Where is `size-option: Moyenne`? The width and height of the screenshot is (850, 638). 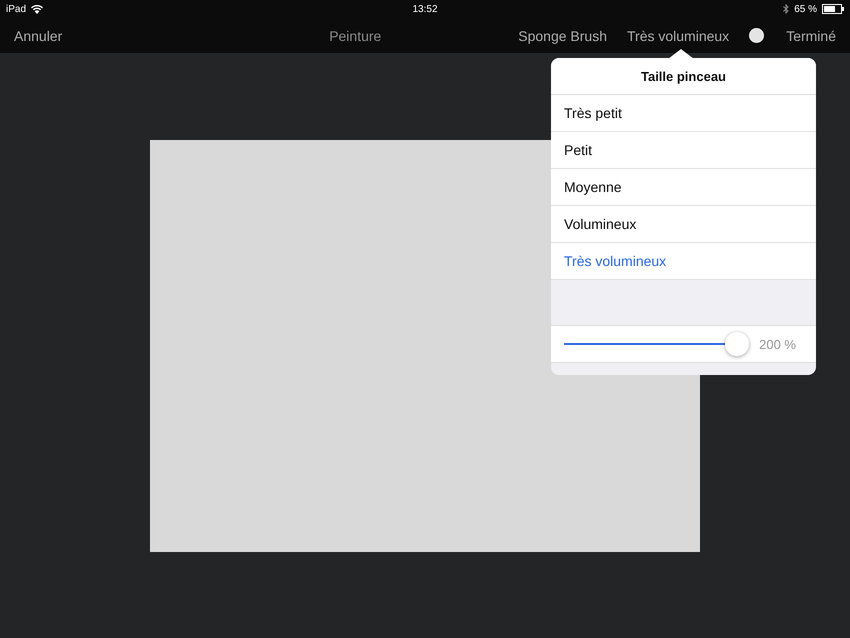 size-option: Moyenne is located at coordinates (683, 187).